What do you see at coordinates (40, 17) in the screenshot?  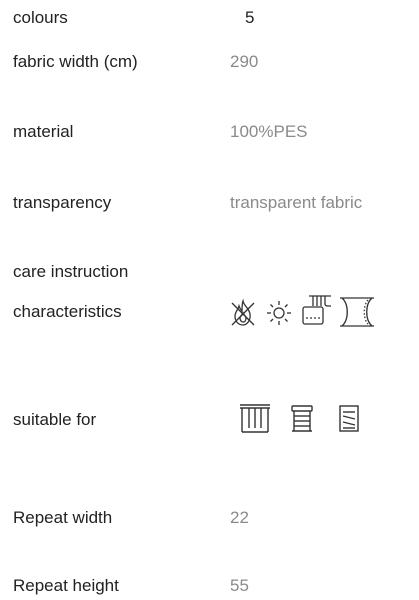 I see `spec-label-colours: colours` at bounding box center [40, 17].